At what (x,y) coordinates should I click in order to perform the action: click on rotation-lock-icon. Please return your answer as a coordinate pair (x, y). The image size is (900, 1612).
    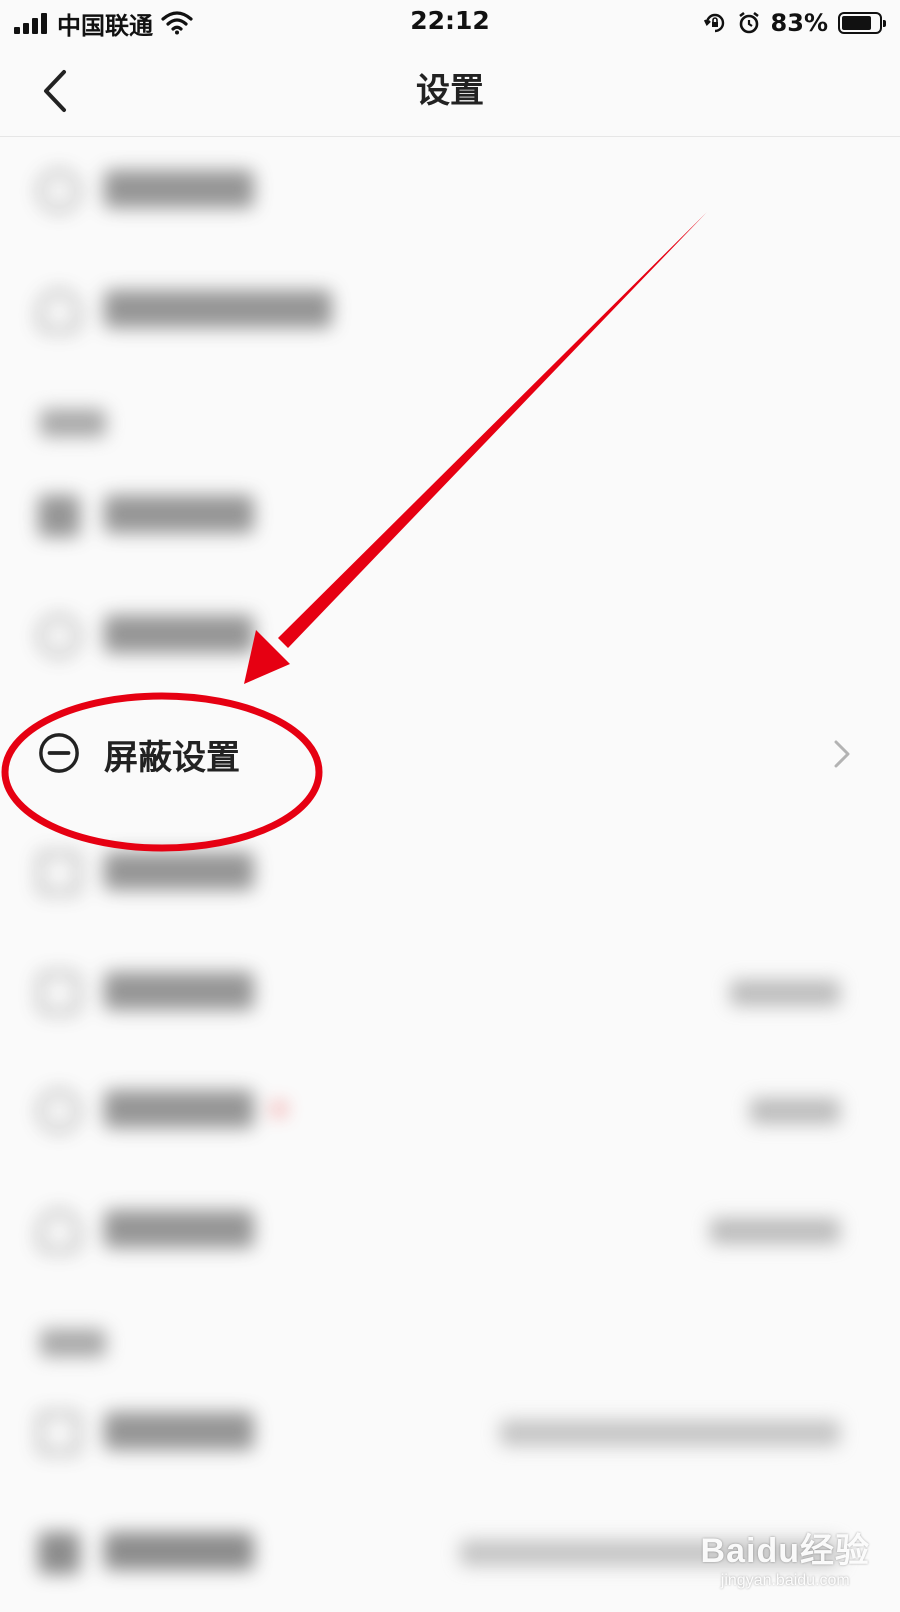
    Looking at the image, I should click on (713, 23).